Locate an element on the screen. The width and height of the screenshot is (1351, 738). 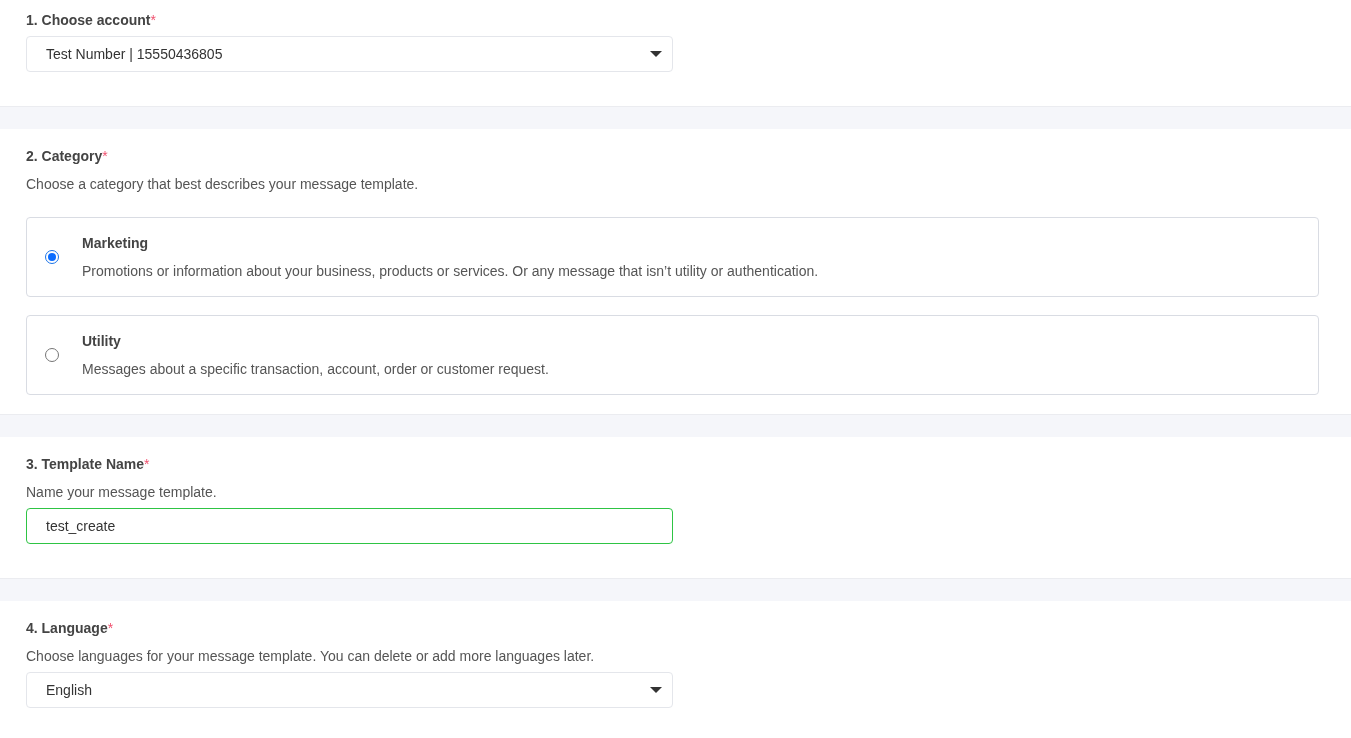
category-option: Utility Messages about a specific transaction, account, order or customer request. is located at coordinates (672, 355).